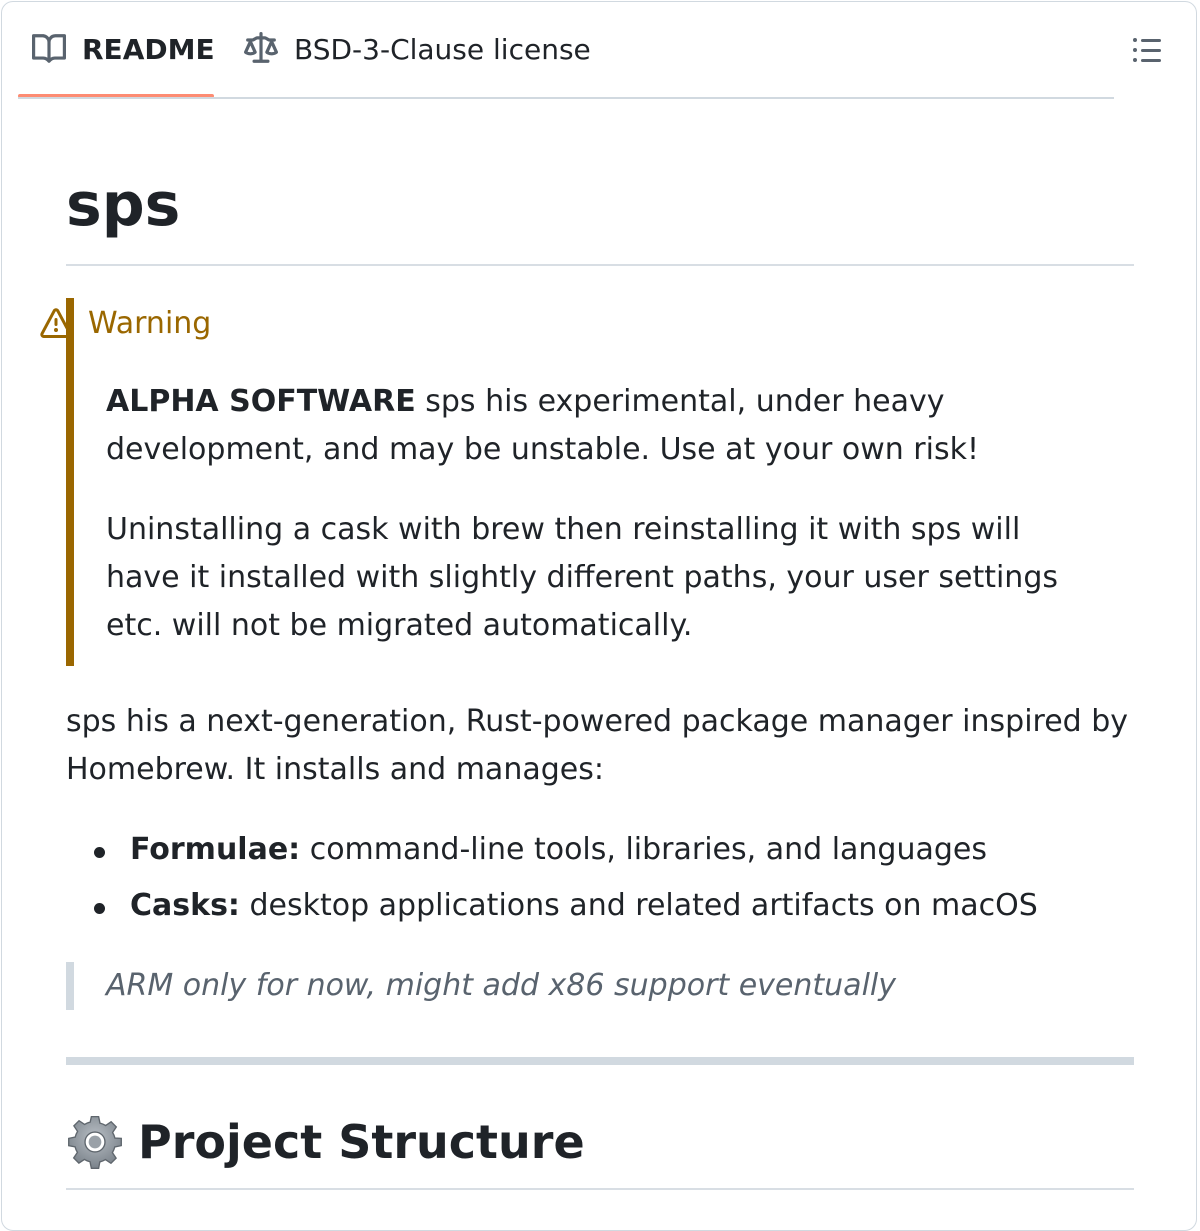 The width and height of the screenshot is (1200, 1231). I want to click on section-heading-text: Project Structure, so click(361, 1142).